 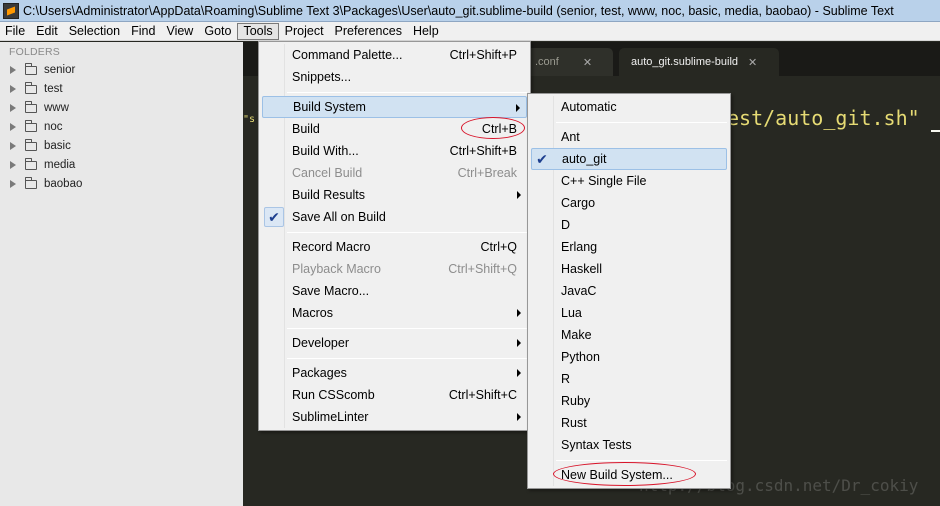 I want to click on folder-baobao: baobao, so click(x=46, y=184).